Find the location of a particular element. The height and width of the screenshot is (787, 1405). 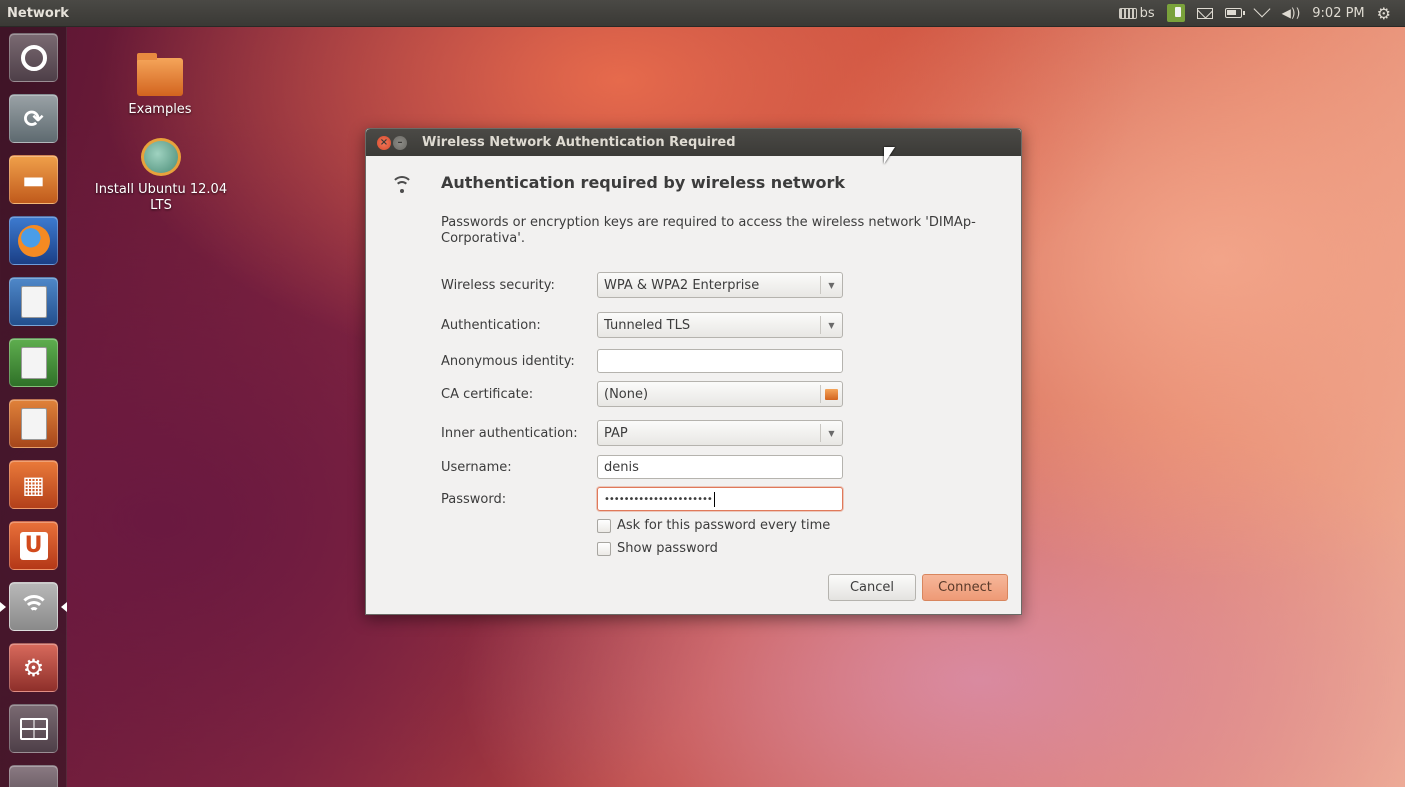

desktop-icon-install-ubuntu: Install Ubuntu 12.04 LTS is located at coordinates (161, 176).